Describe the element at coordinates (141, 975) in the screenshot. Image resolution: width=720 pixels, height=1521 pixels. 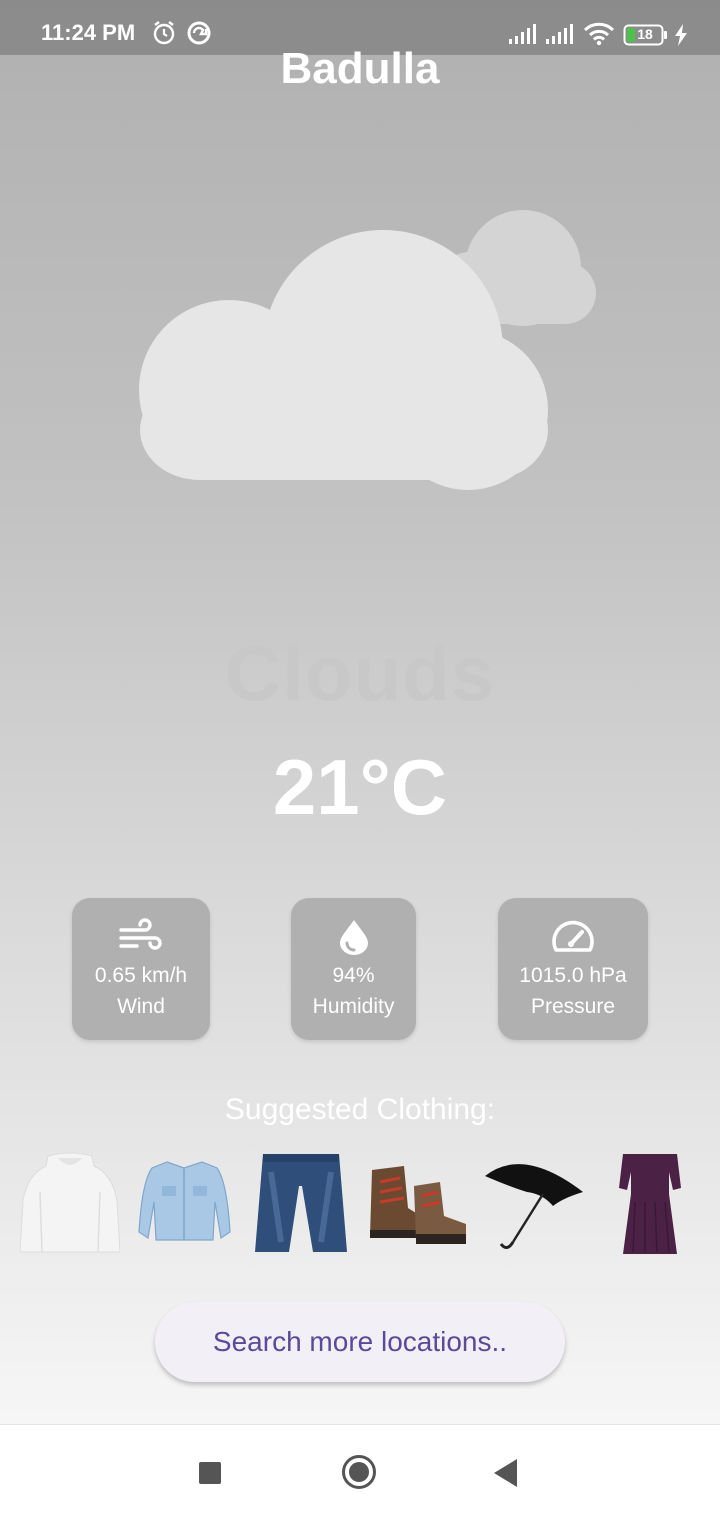
I see `wind-value: 0.65 km/h` at that location.